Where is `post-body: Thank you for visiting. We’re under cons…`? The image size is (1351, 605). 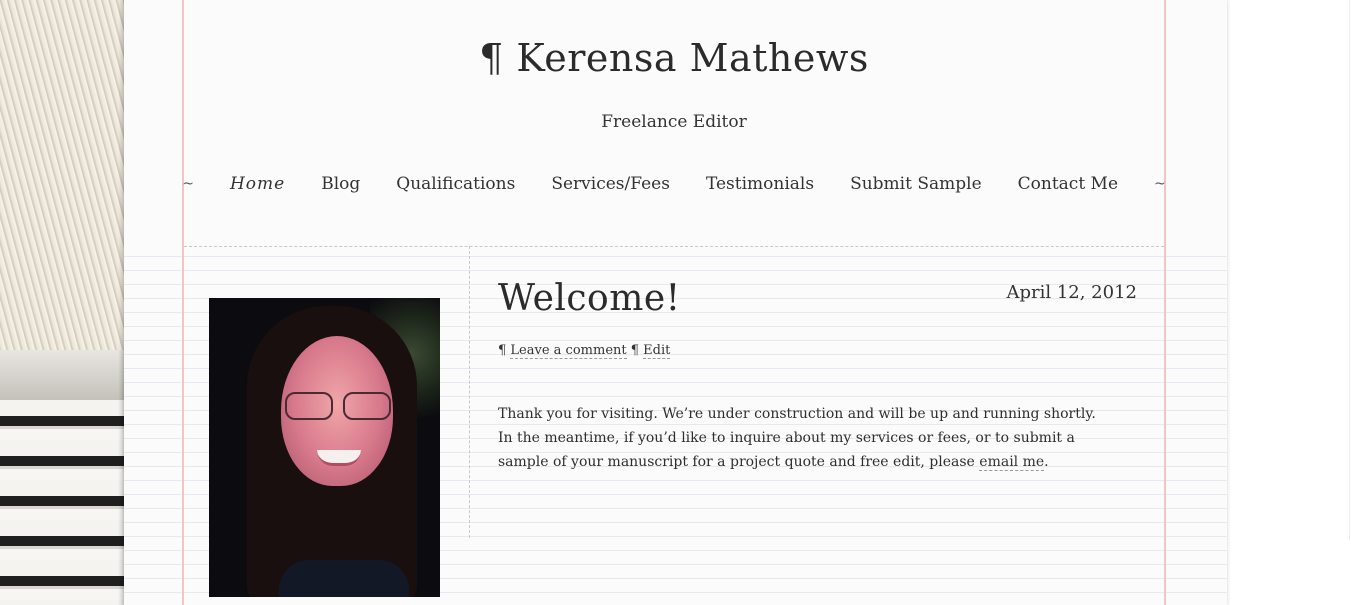 post-body: Thank you for visiting. We’re under cons… is located at coordinates (798, 438).